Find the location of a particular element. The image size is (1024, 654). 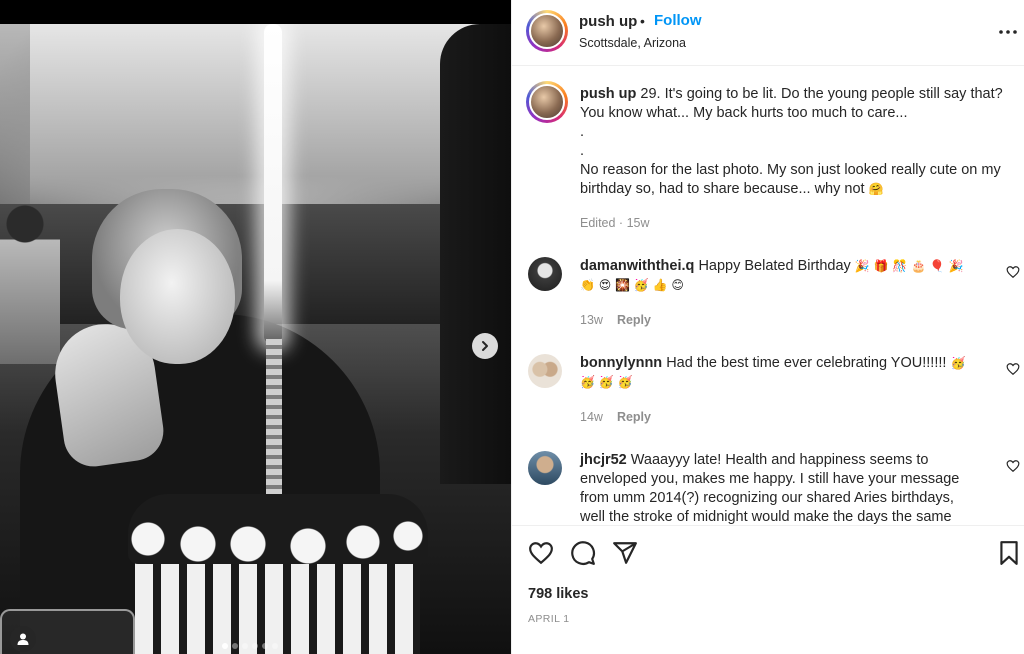

caption-emoji: 🤗 is located at coordinates (876, 189).